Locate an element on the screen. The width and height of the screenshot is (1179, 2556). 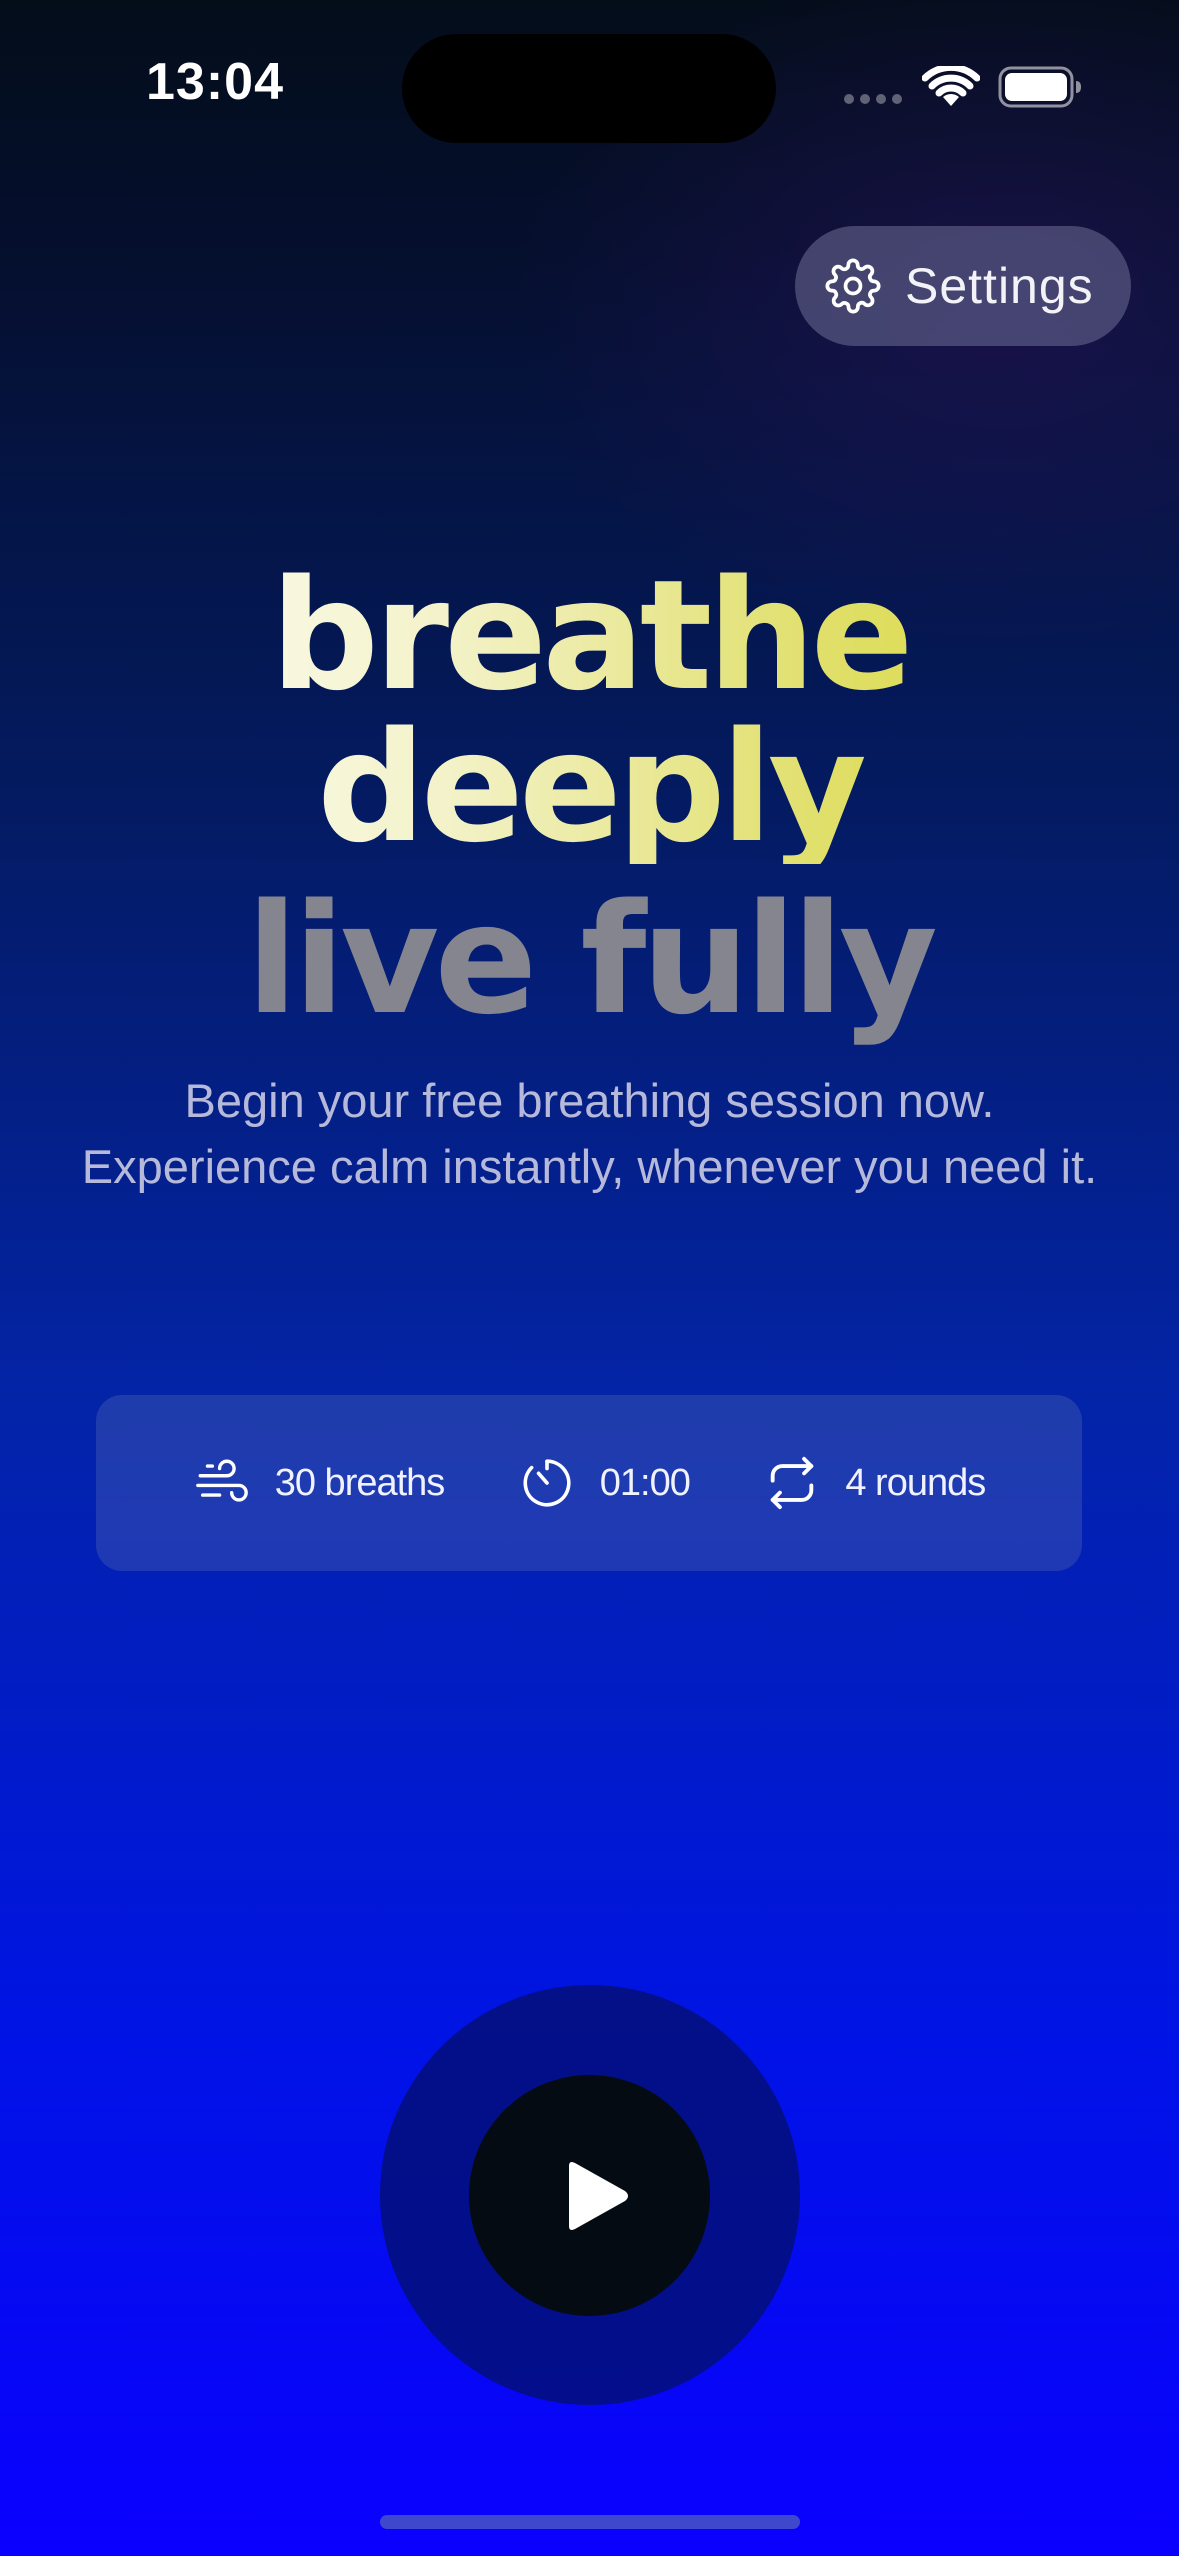
gear-icon is located at coordinates (853, 286).